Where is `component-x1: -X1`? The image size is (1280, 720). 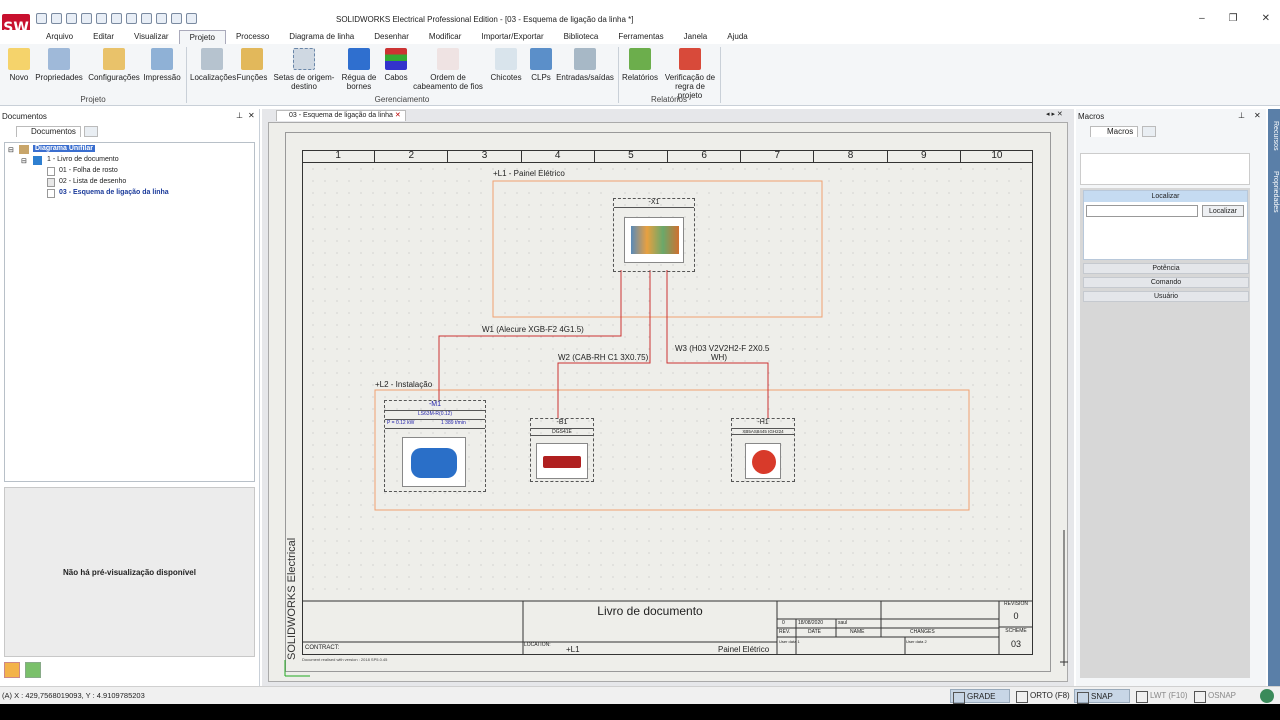 component-x1: -X1 is located at coordinates (654, 235).